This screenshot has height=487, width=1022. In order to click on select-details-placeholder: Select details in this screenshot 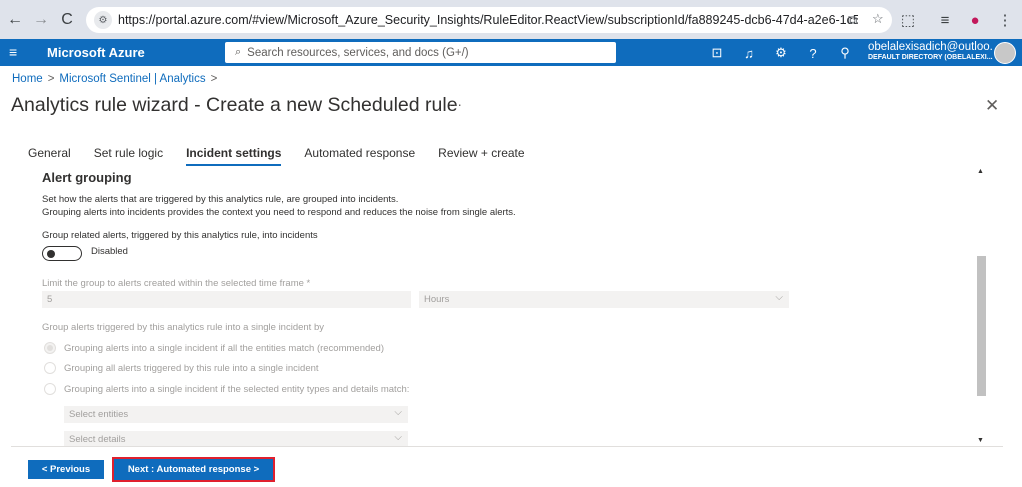, I will do `click(97, 439)`.